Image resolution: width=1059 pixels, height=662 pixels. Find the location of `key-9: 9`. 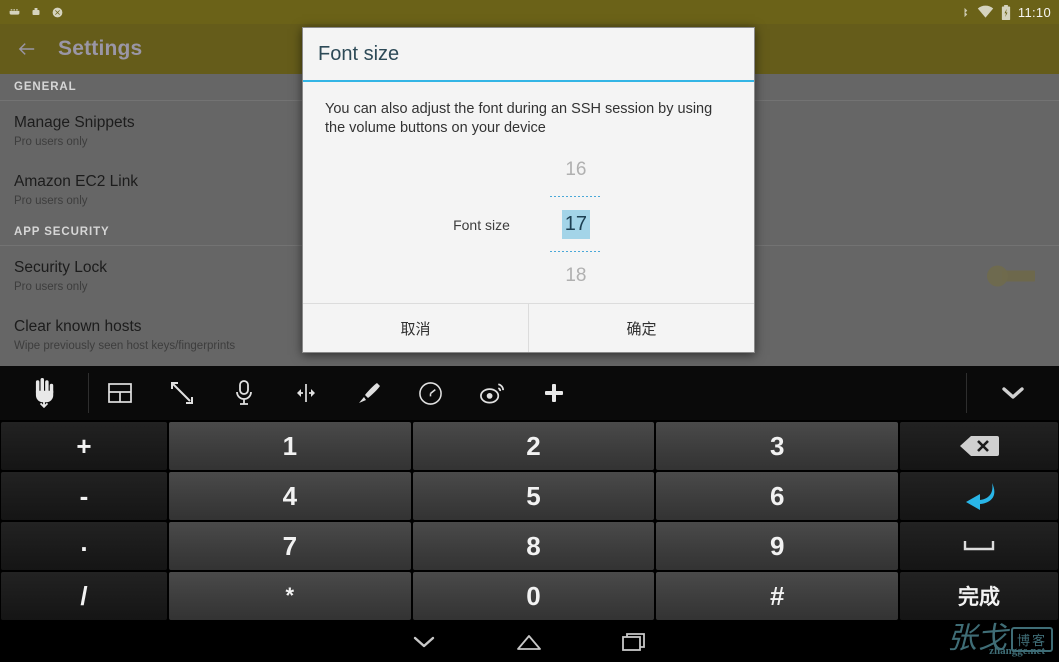

key-9: 9 is located at coordinates (777, 546).